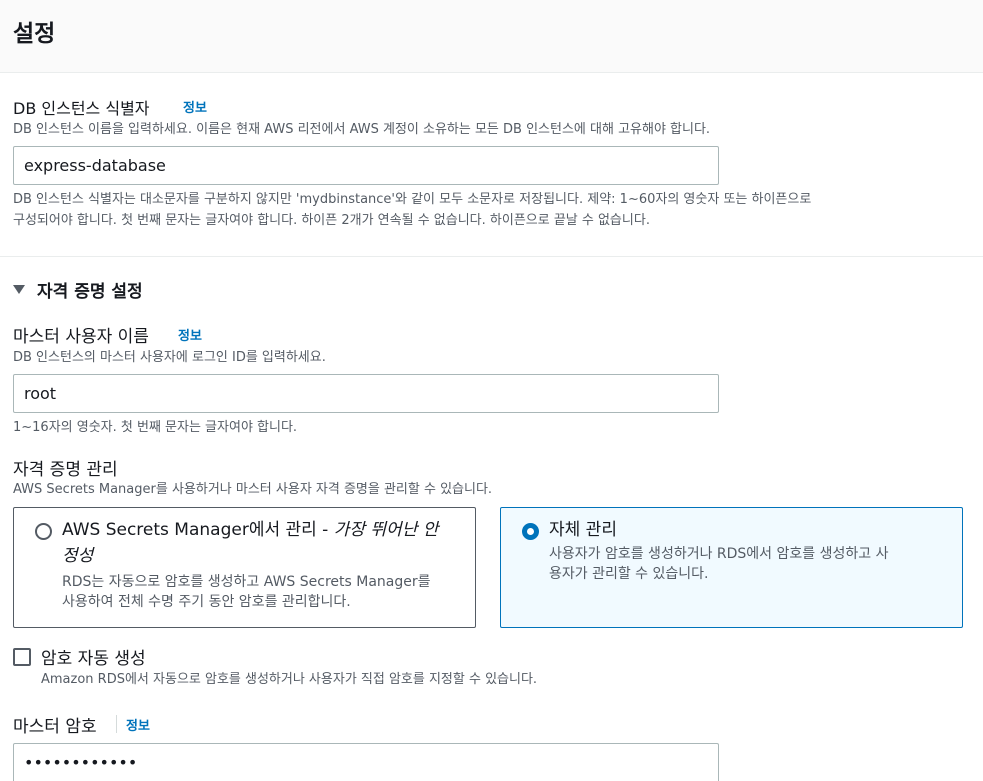 The image size is (983, 781). Describe the element at coordinates (65, 470) in the screenshot. I see `credential-management-label: 자격 증명 관리` at that location.